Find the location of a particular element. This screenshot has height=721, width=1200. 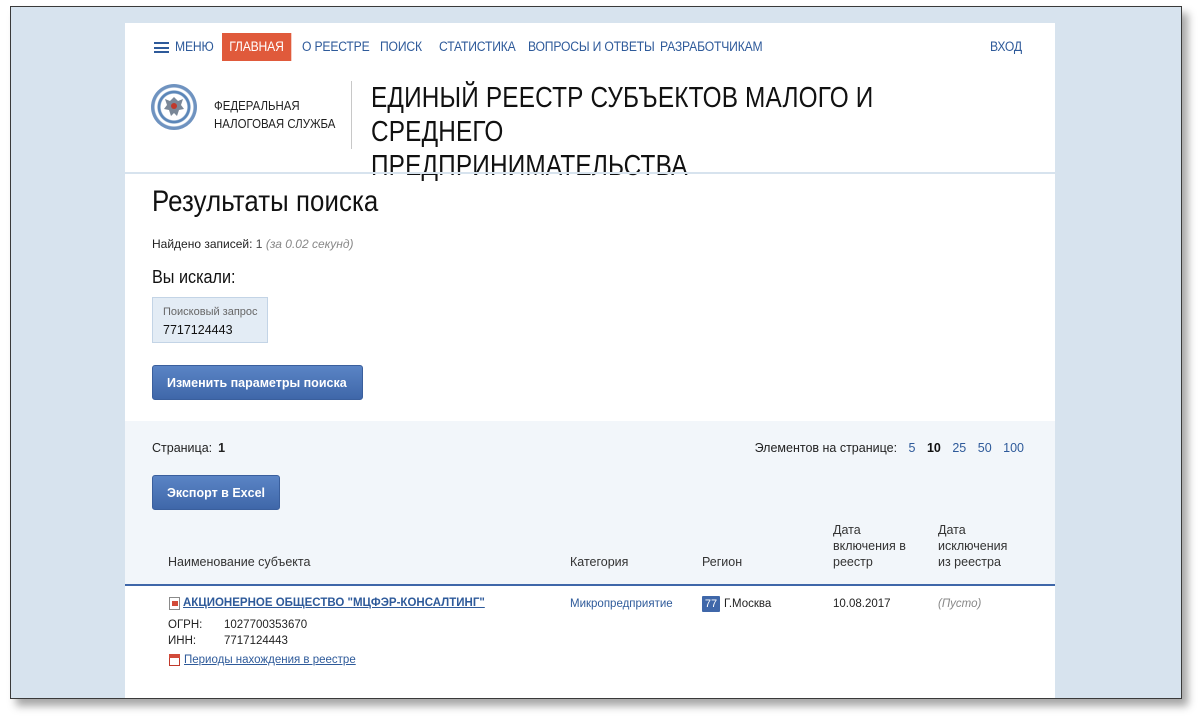

fns-emblem-icon is located at coordinates (174, 107).